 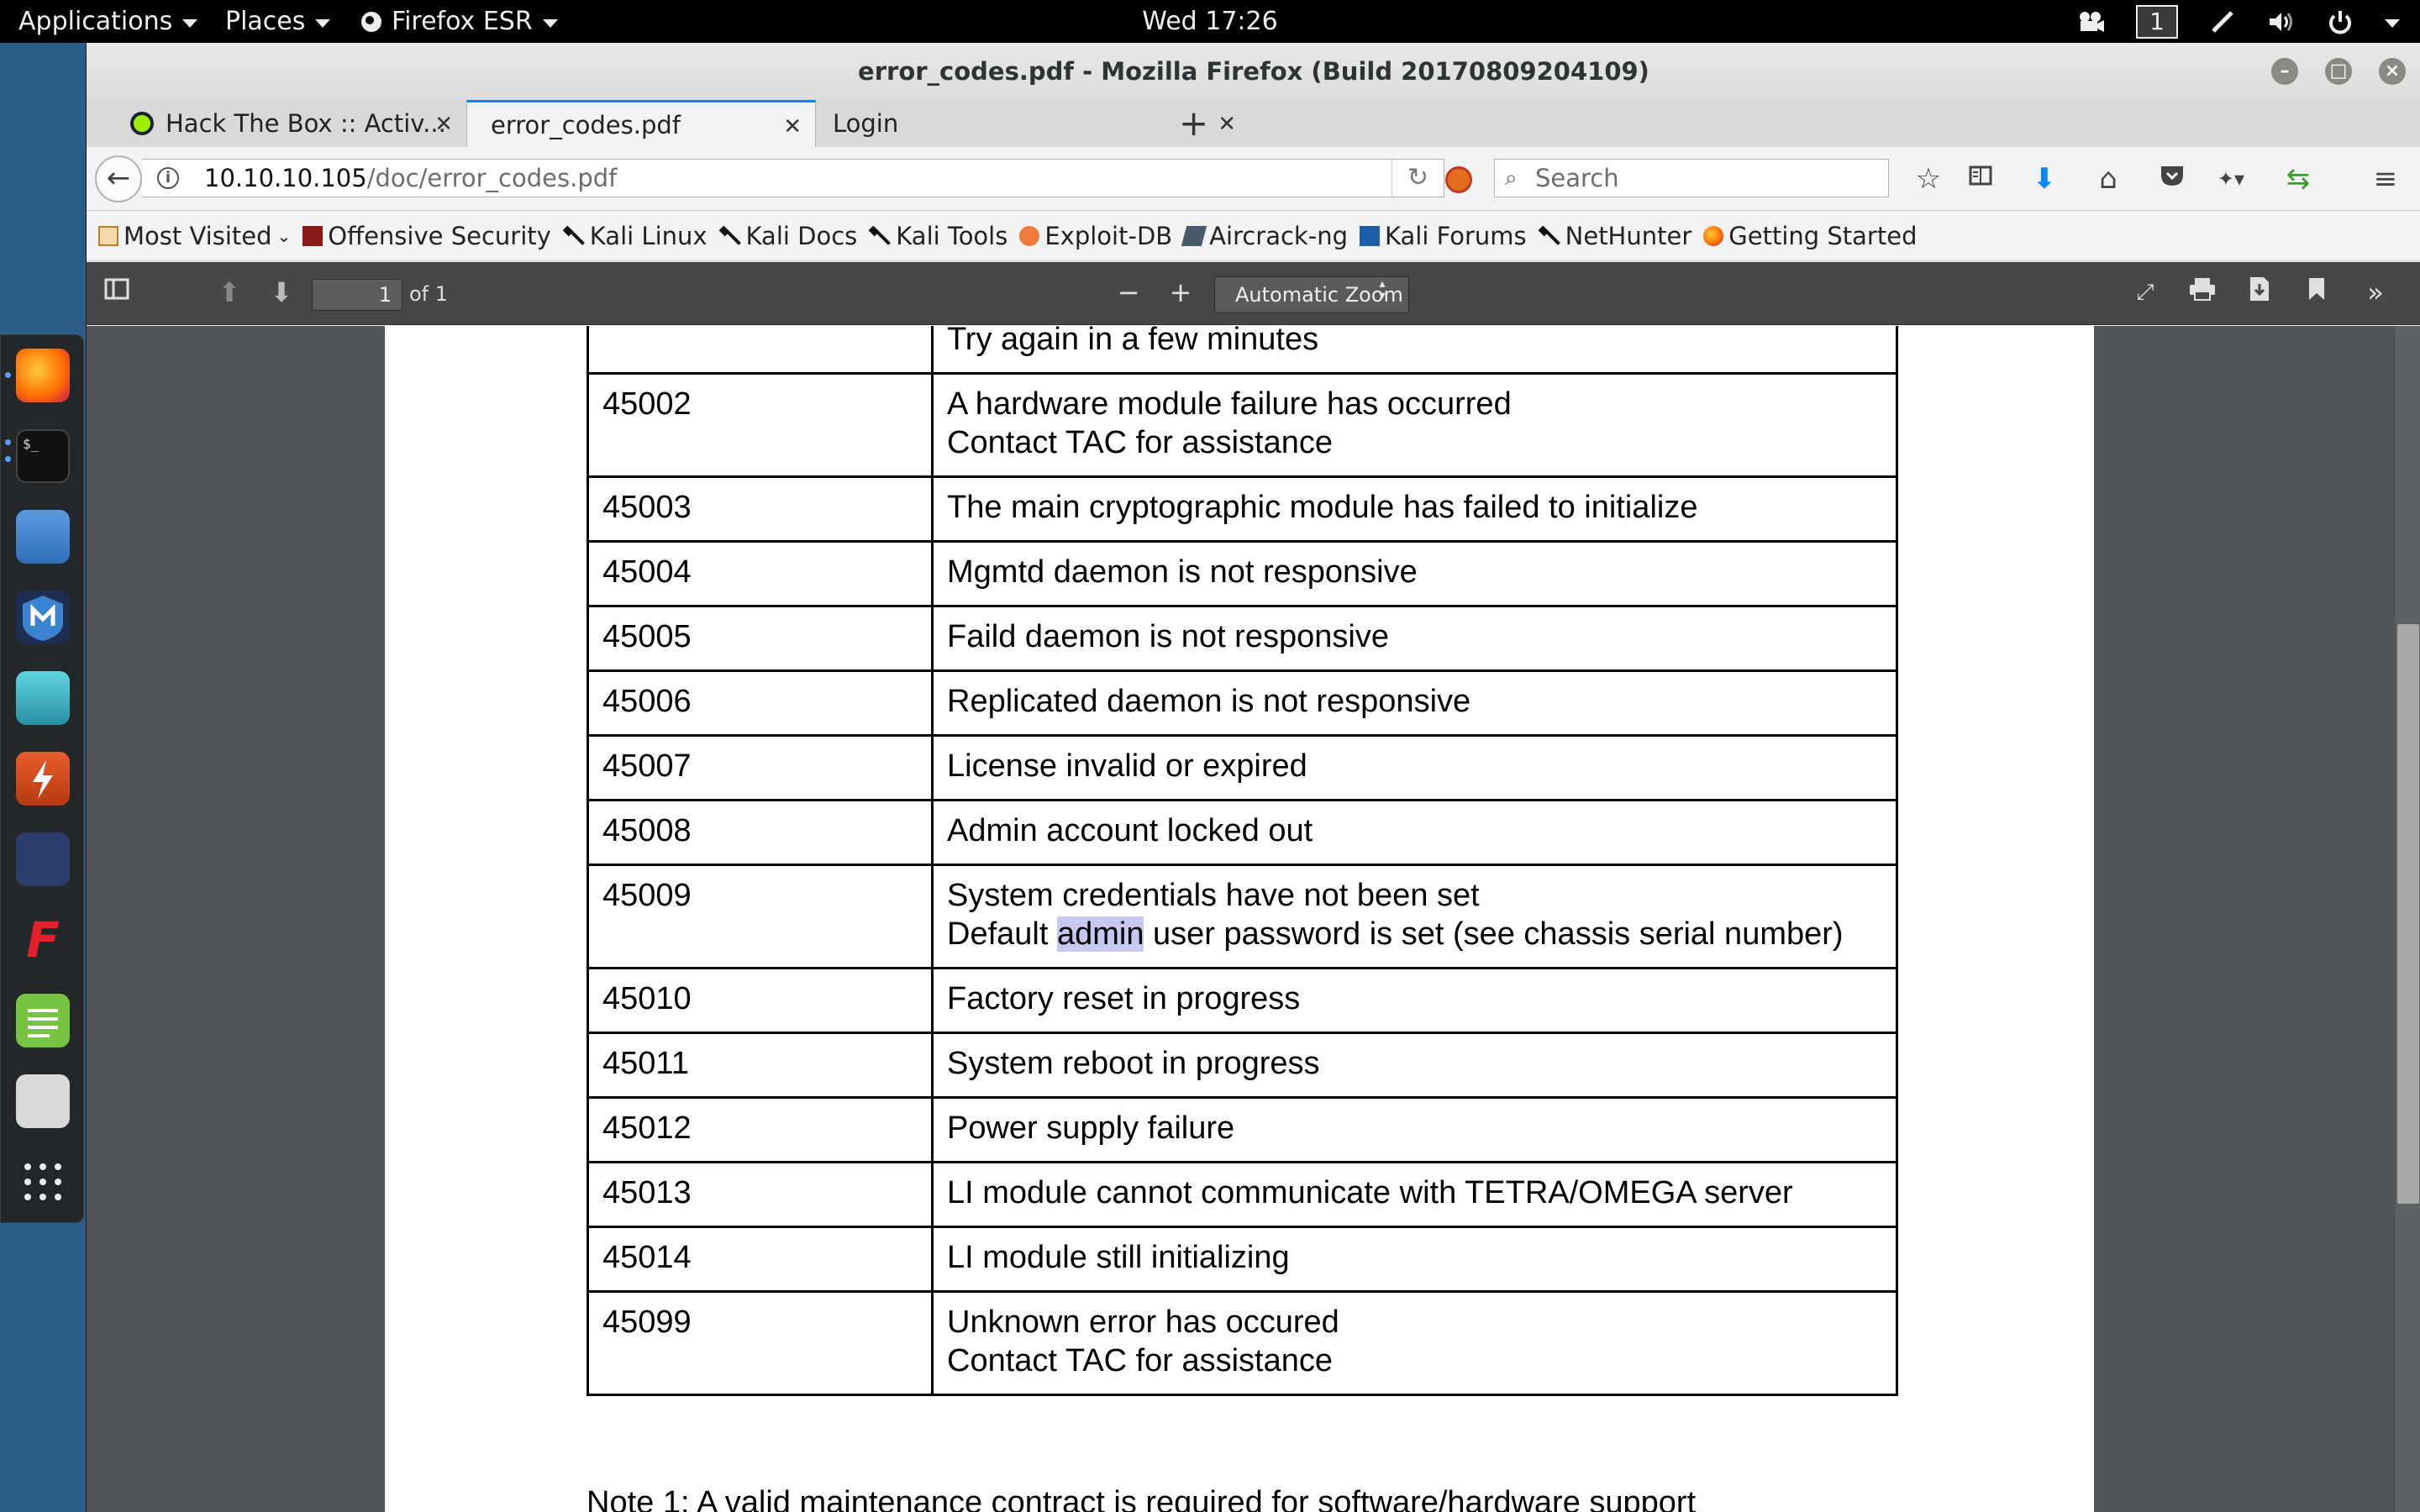 I want to click on pen-icon, so click(x=2222, y=21).